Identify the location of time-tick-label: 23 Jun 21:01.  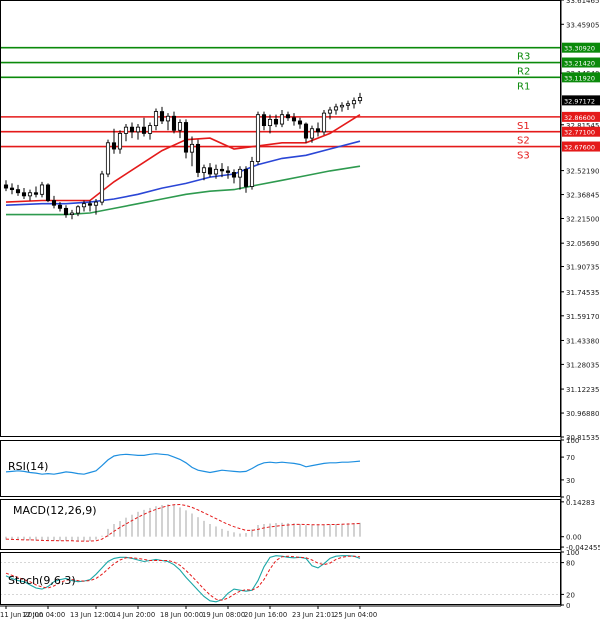
(313, 615).